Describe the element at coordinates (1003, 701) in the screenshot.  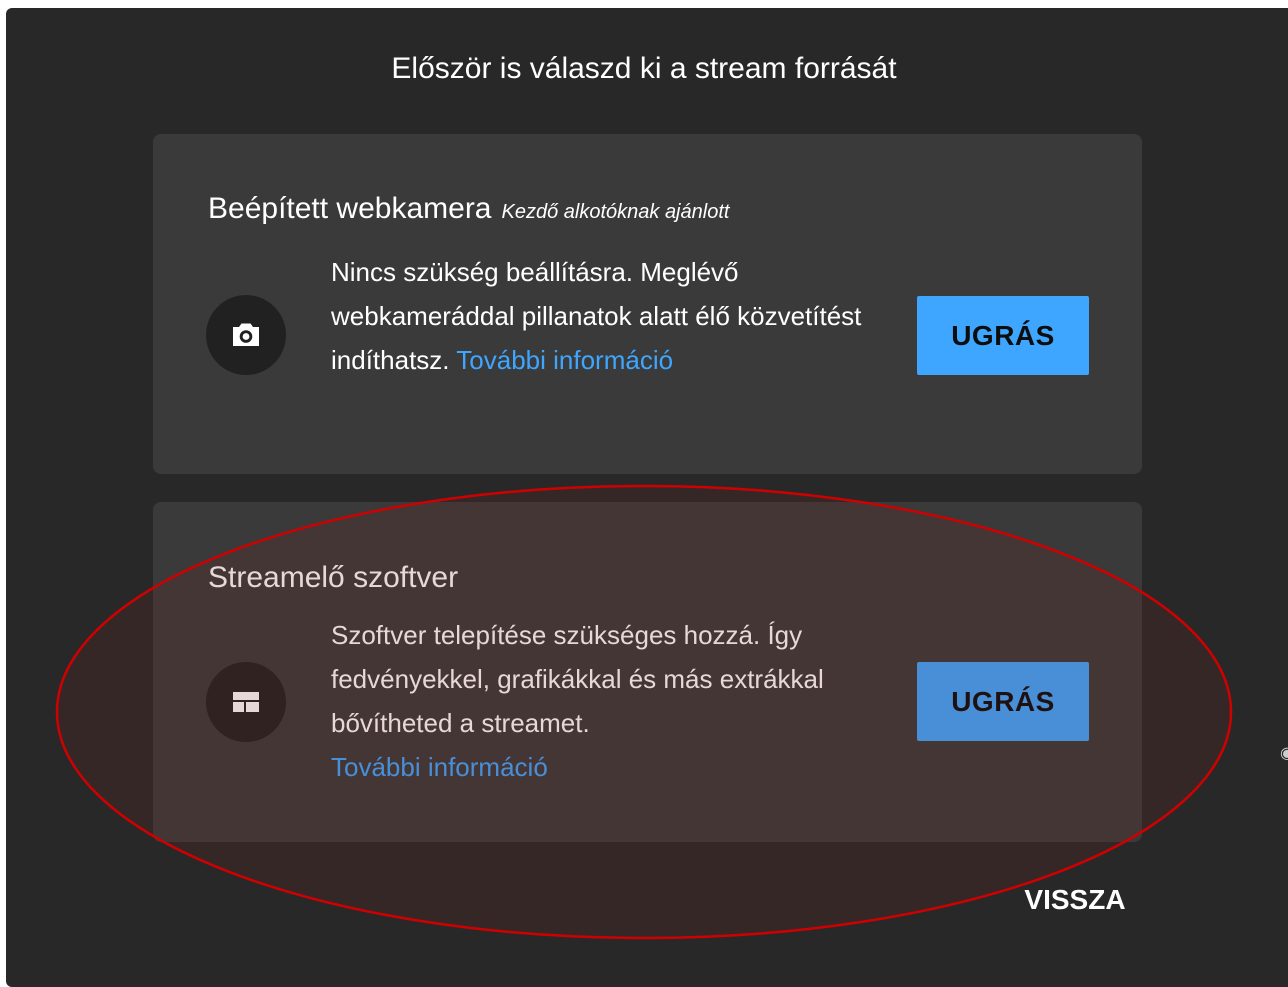
I see `software-go-button: UGRÁS` at that location.